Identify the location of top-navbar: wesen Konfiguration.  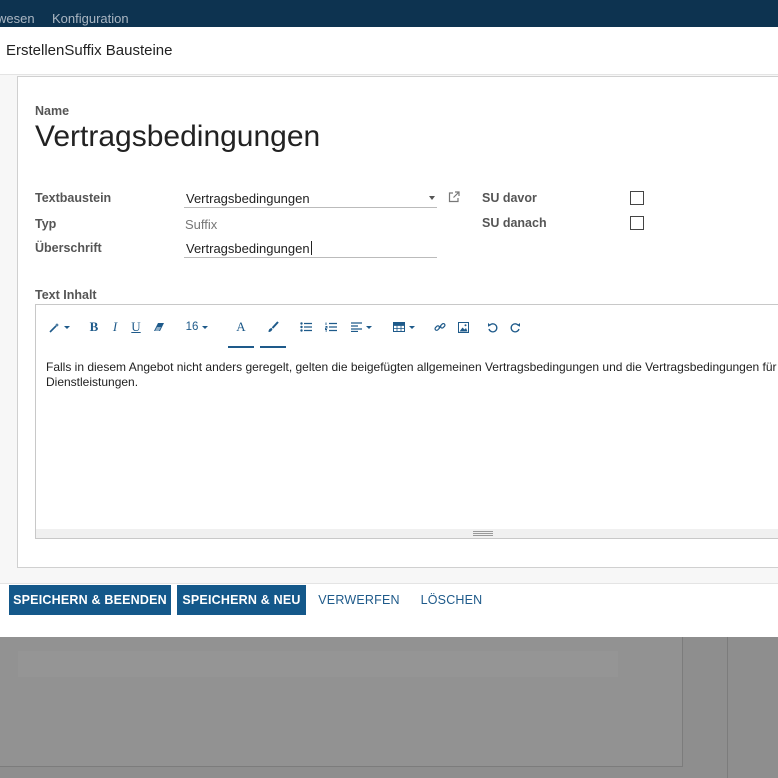
(389, 13).